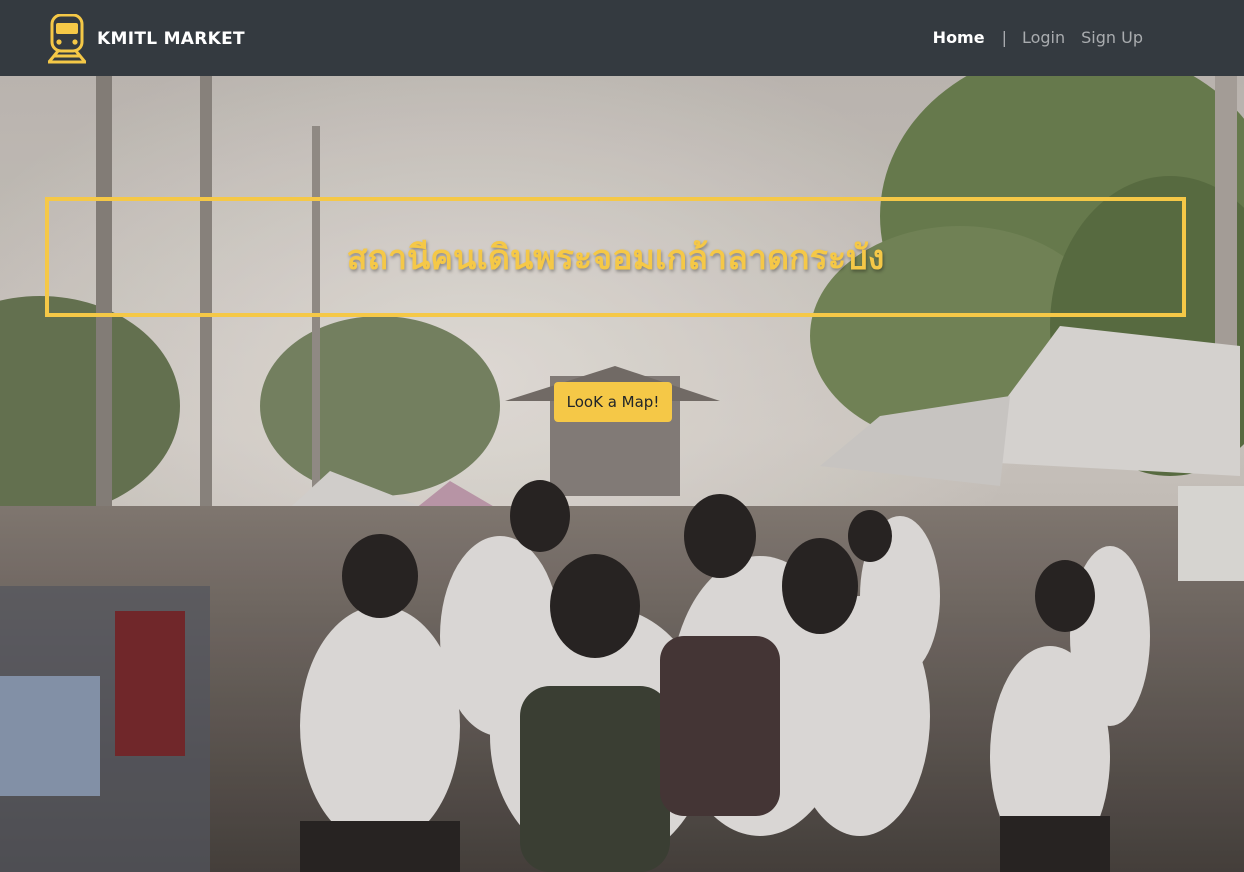 The width and height of the screenshot is (1244, 872). I want to click on train-icon, so click(67, 39).